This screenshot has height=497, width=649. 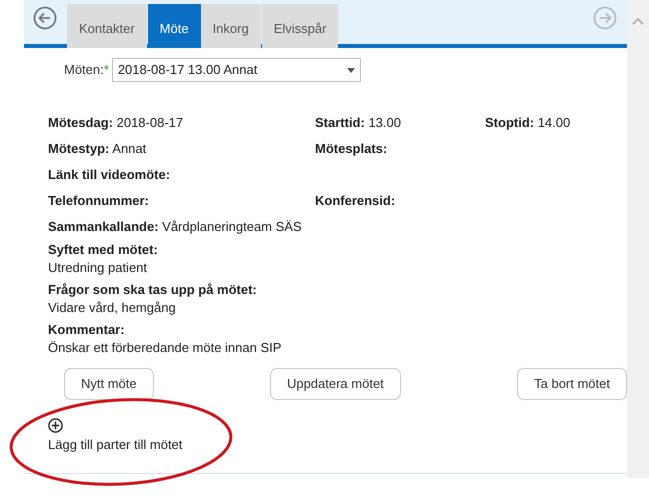 What do you see at coordinates (355, 201) in the screenshot?
I see `field-text: Konferensid:` at bounding box center [355, 201].